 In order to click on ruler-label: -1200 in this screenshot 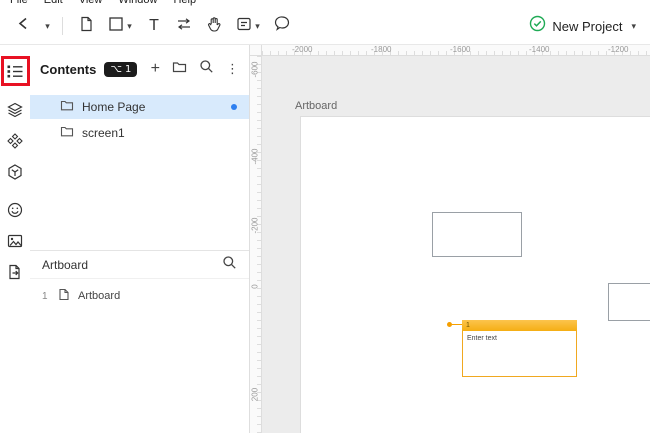, I will do `click(618, 49)`.